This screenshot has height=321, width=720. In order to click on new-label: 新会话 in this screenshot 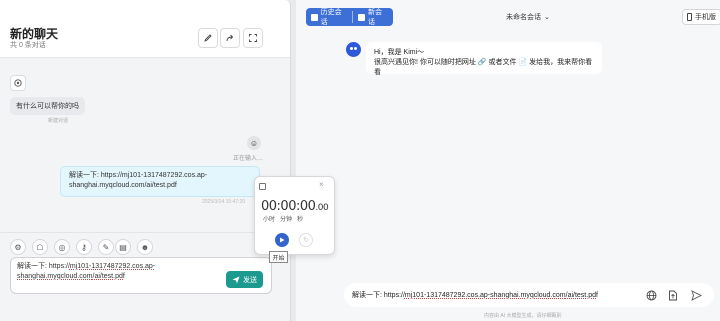, I will do `click(375, 17)`.